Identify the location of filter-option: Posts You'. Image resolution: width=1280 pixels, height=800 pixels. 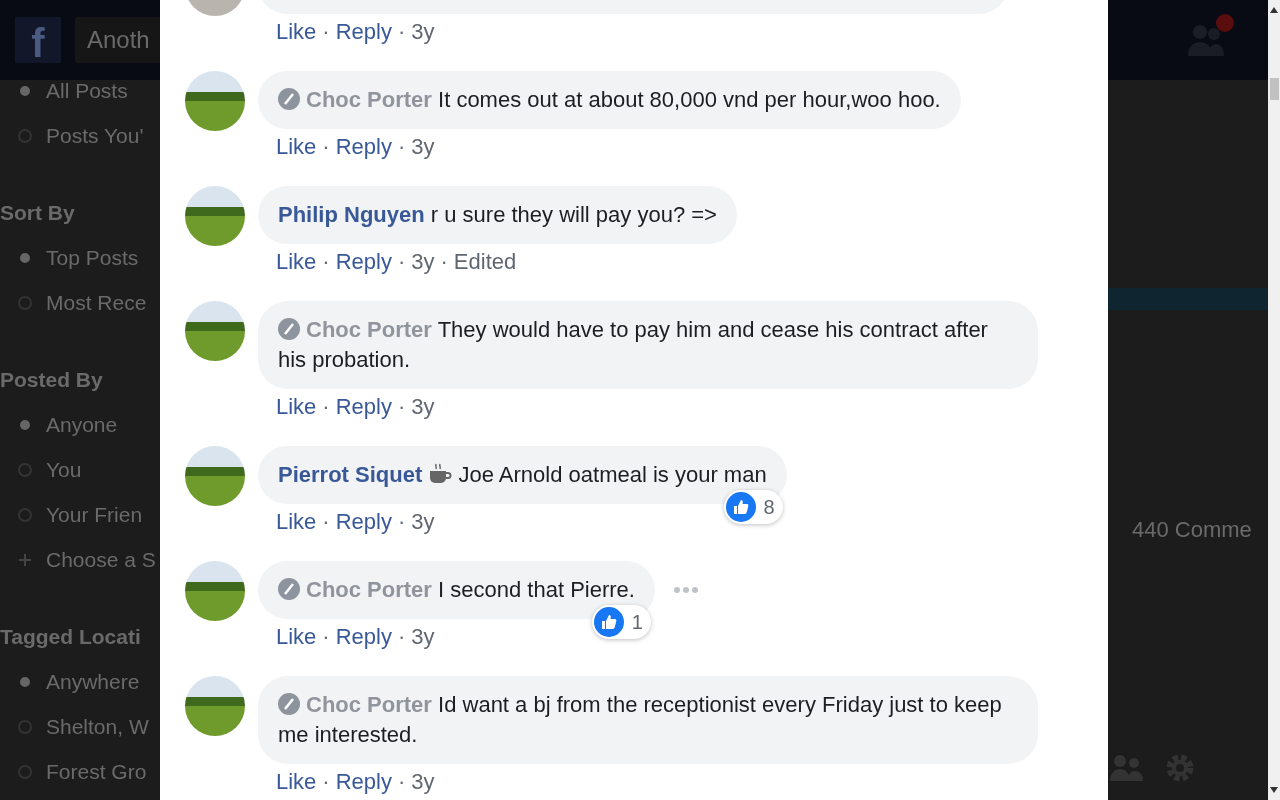
(95, 135).